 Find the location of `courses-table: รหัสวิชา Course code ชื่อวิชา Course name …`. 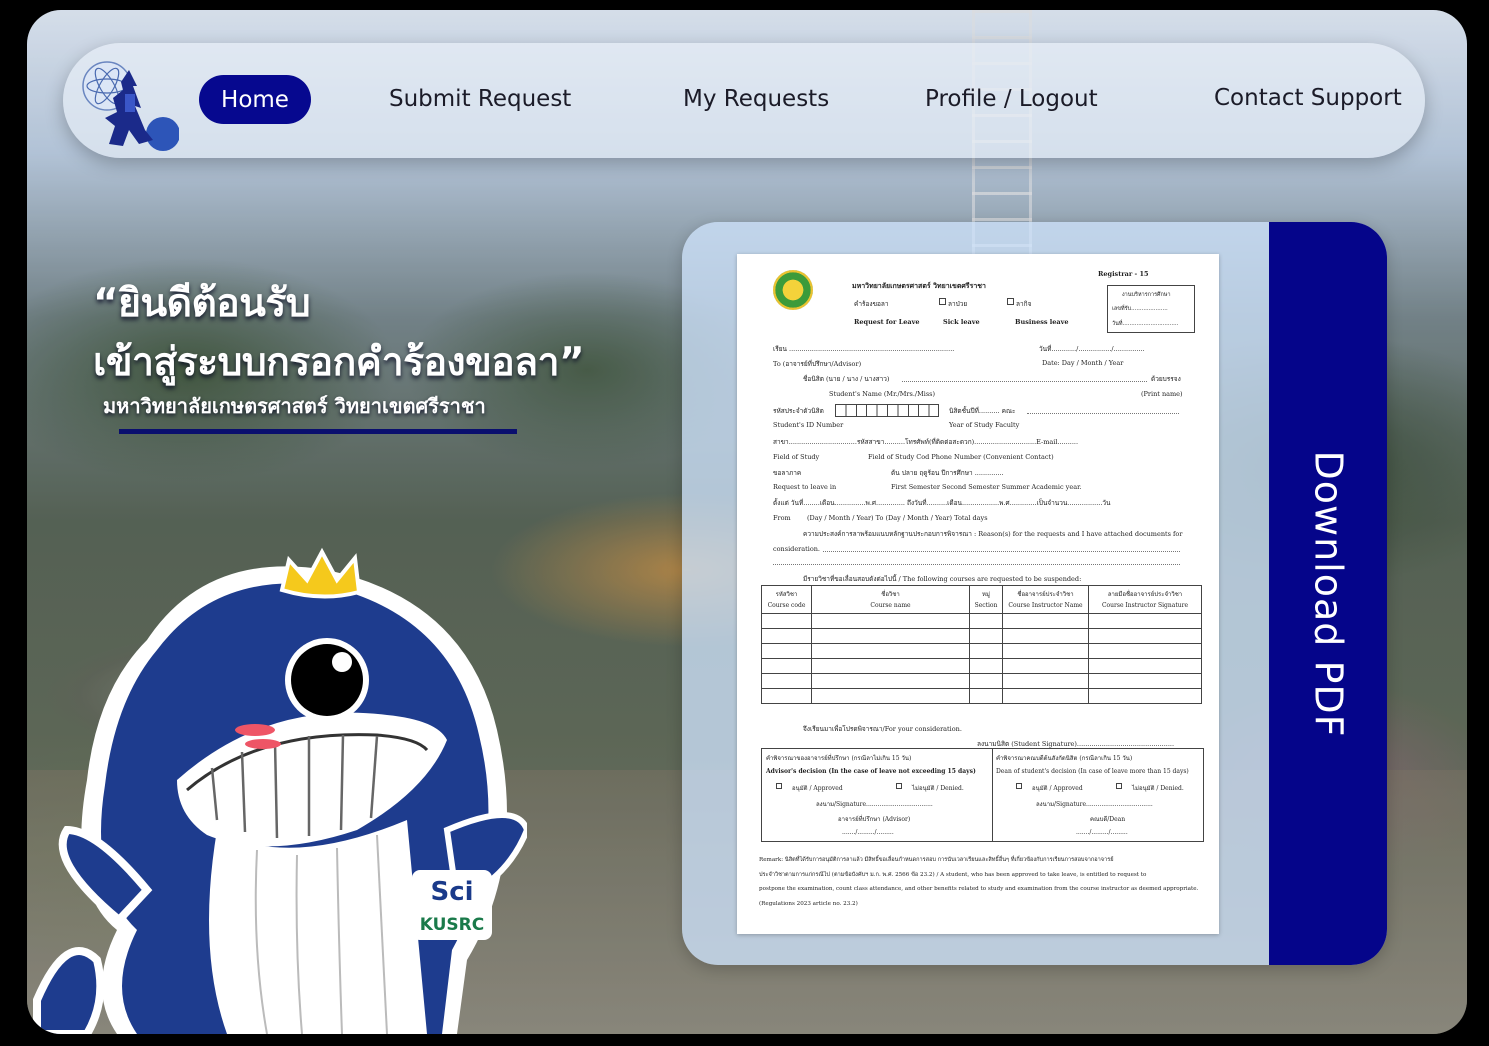

courses-table: รหัสวิชา Course code ชื่อวิชา Course name … is located at coordinates (981, 644).